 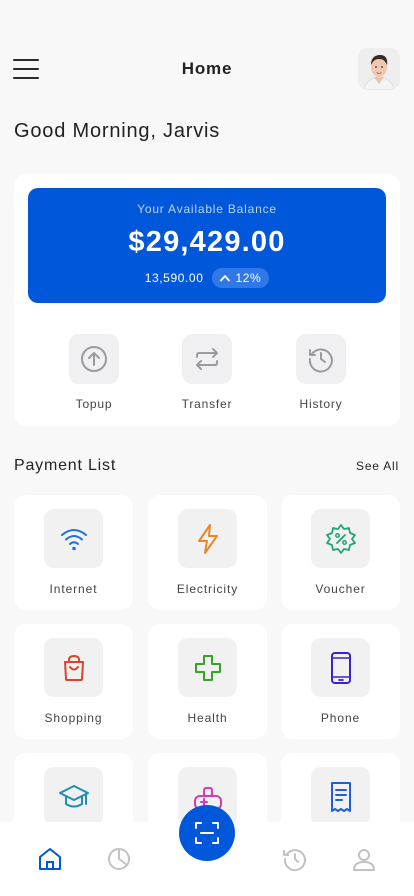 I want to click on user-icon, so click(x=364, y=860).